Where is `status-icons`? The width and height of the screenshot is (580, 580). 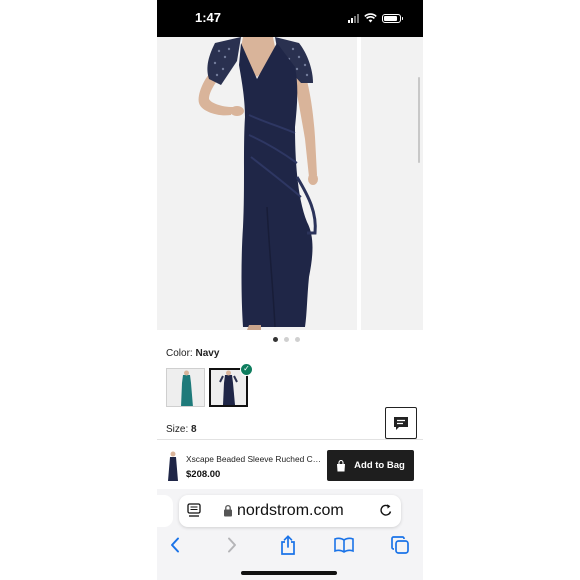 status-icons is located at coordinates (375, 18).